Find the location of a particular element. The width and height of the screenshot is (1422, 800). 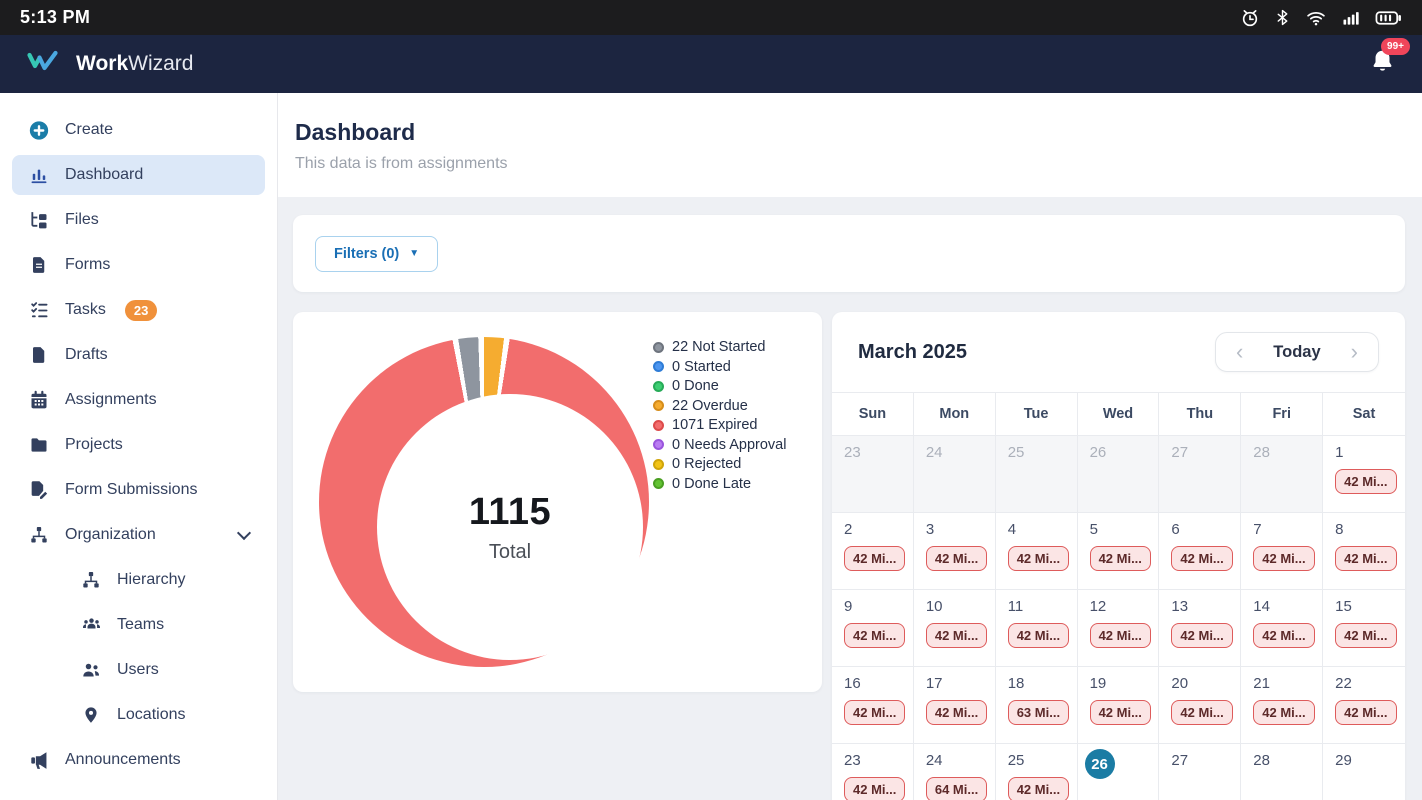

sidebar-item-label: Projects is located at coordinates (94, 444).